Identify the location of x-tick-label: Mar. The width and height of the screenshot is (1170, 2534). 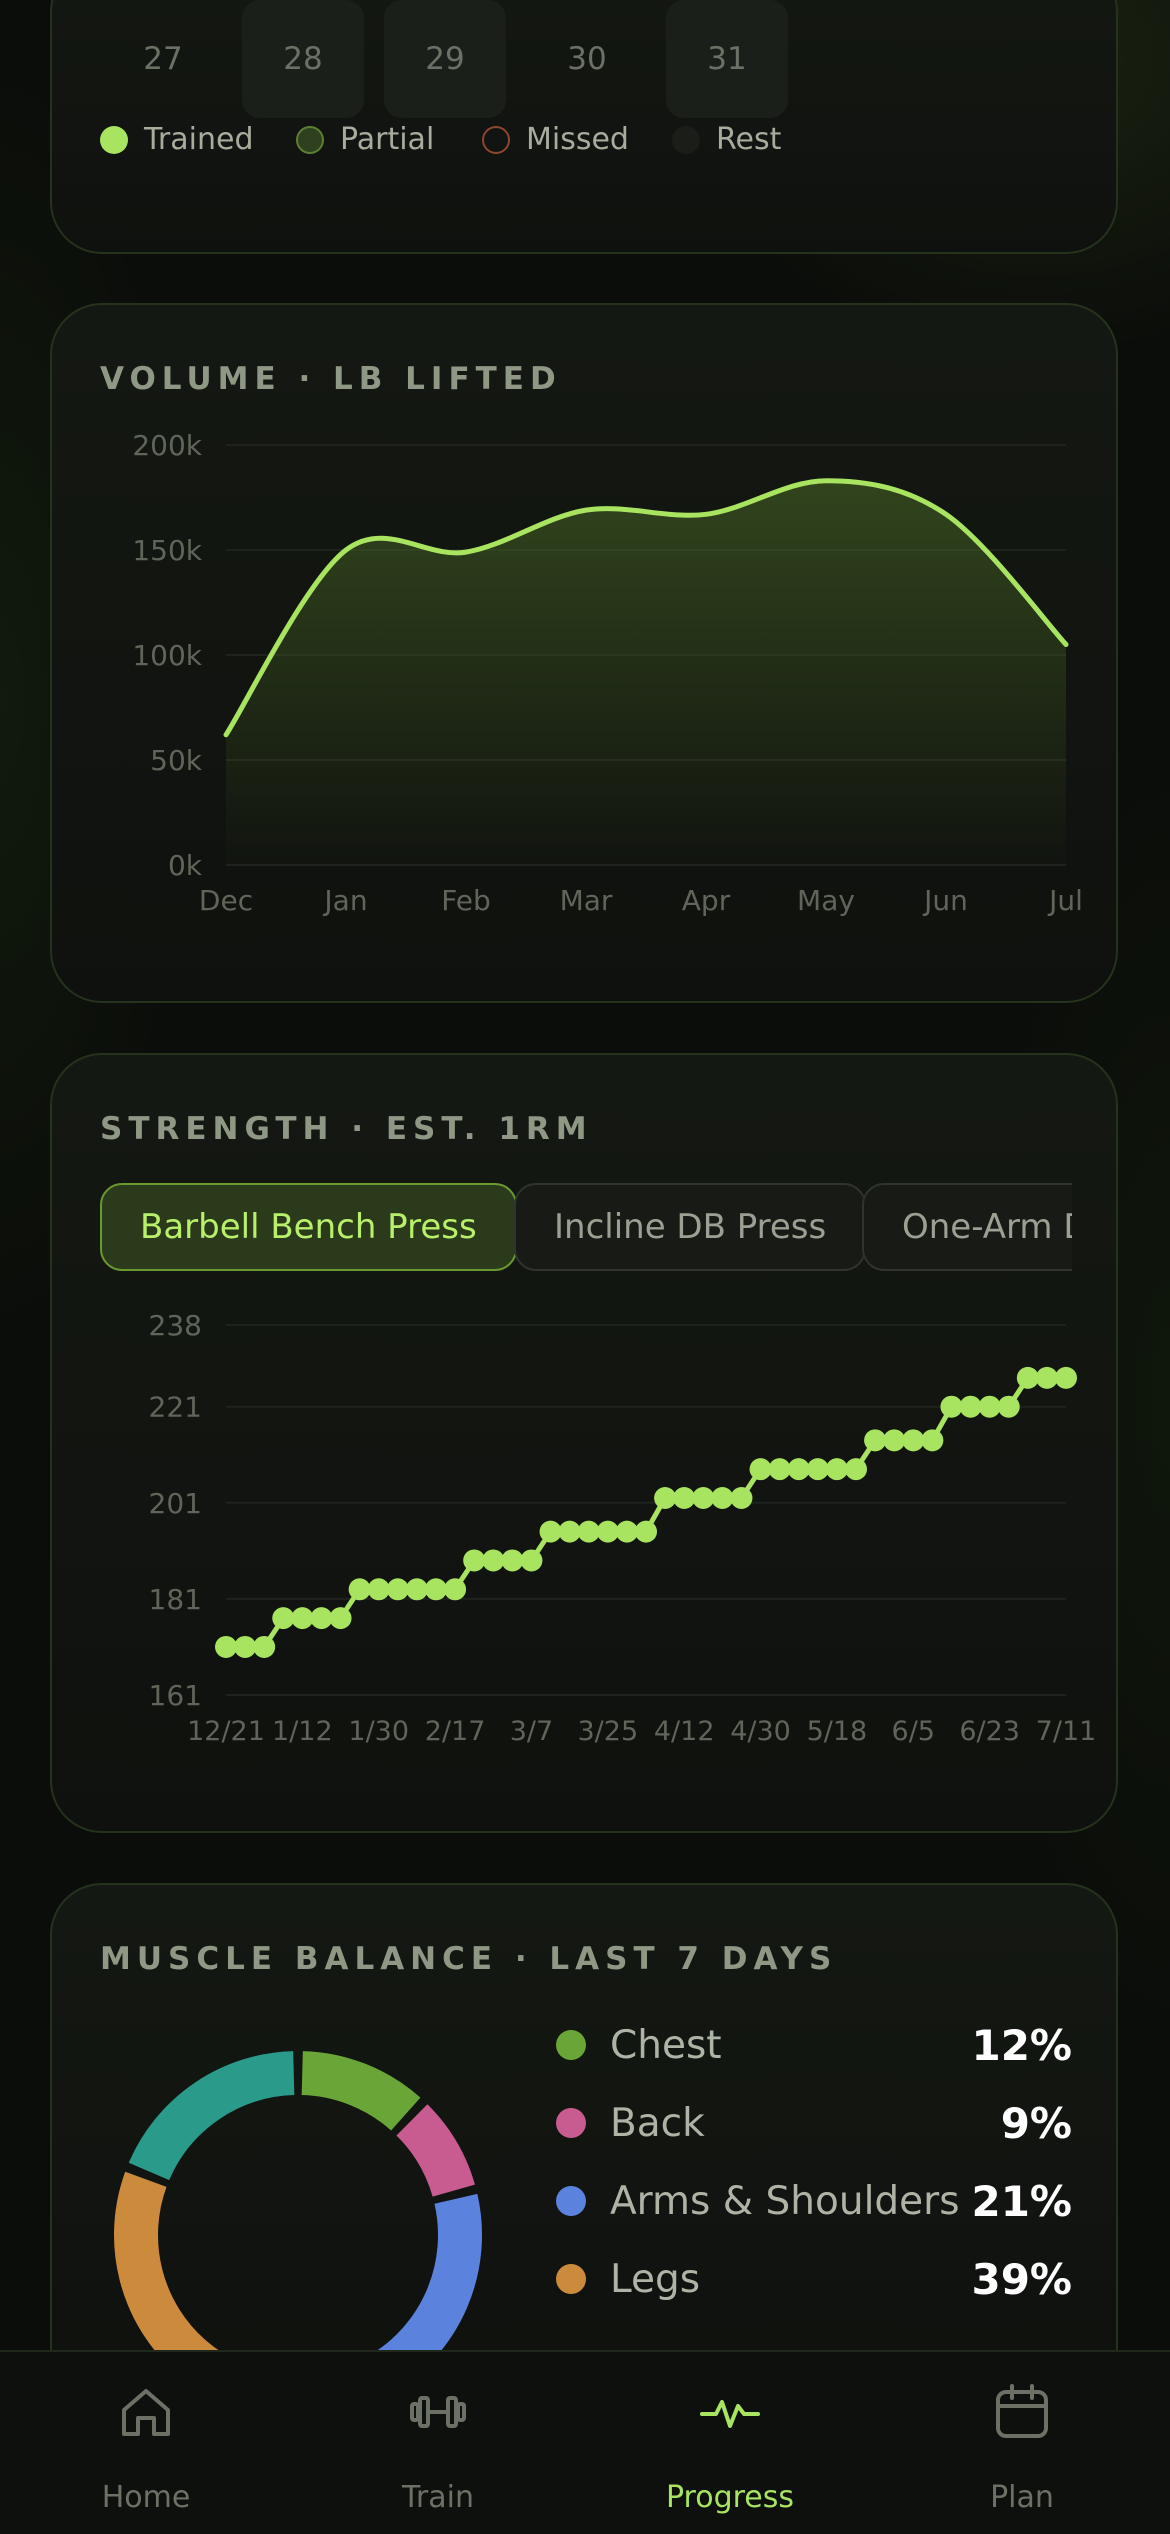
(586, 900).